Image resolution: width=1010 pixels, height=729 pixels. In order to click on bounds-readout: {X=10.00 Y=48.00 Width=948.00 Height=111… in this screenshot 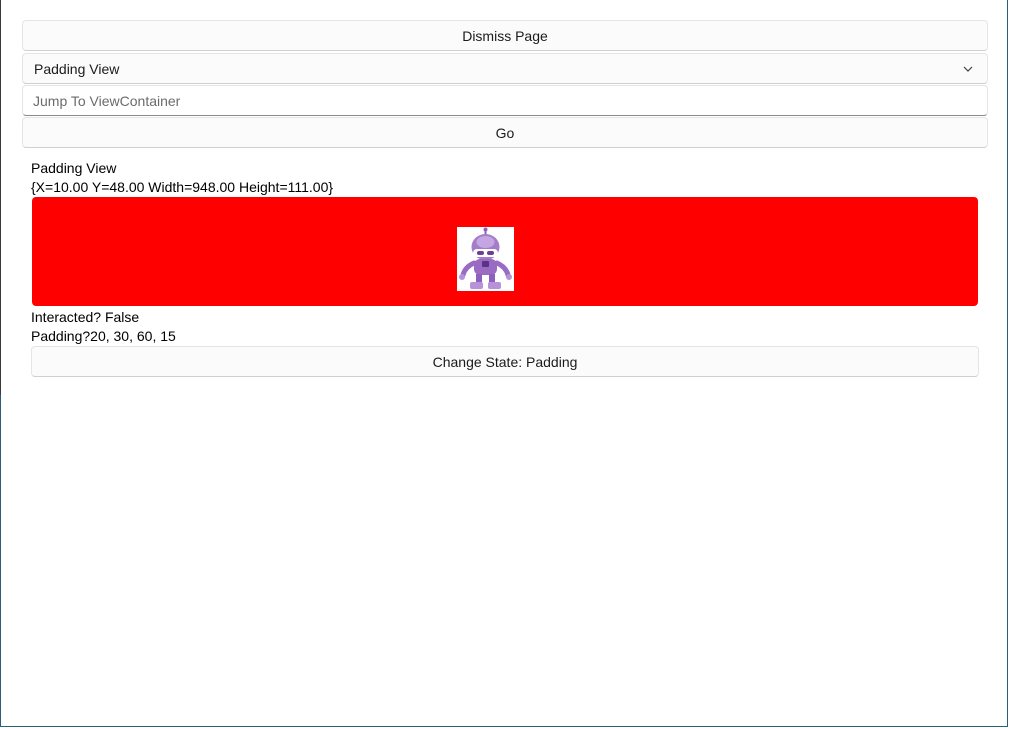, I will do `click(182, 187)`.